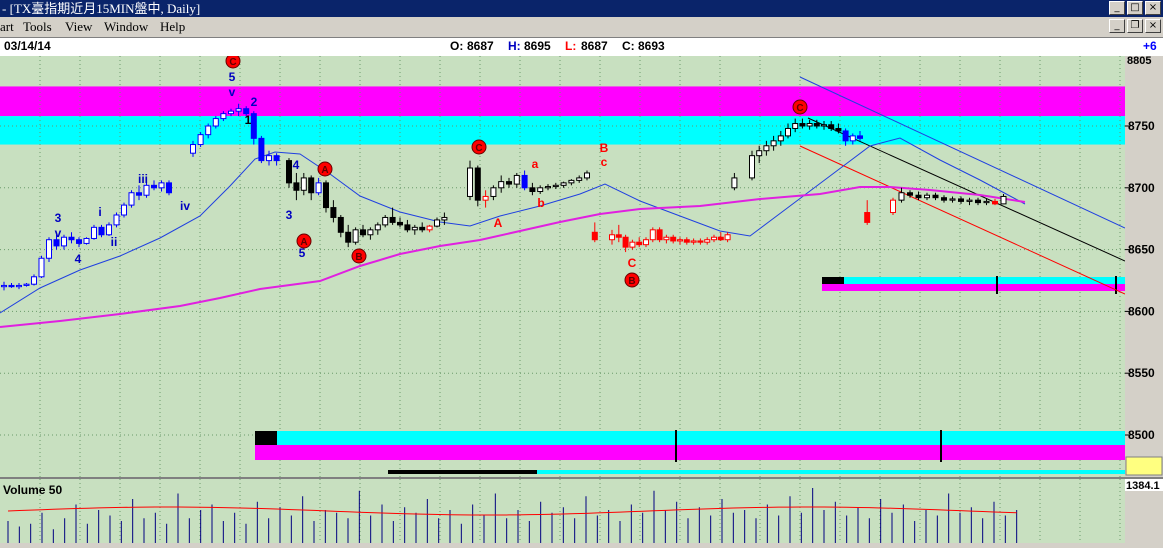 The height and width of the screenshot is (548, 1163). What do you see at coordinates (172, 27) in the screenshot?
I see `menu-help: Help` at bounding box center [172, 27].